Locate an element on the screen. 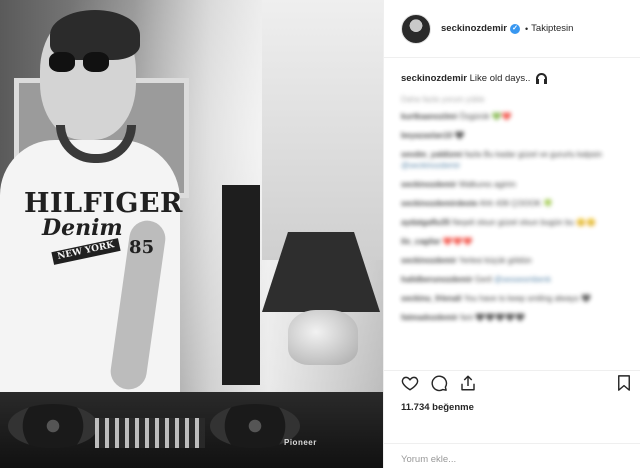 The height and width of the screenshot is (468, 640). comment-item: seckinozdemir Walkures agirim is located at coordinates (515, 184).